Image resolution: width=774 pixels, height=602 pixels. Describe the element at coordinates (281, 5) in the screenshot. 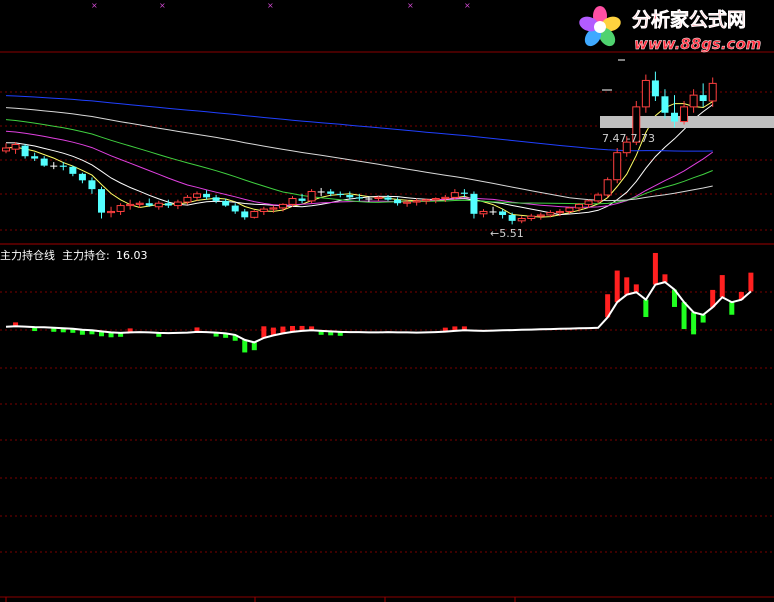

I see `top-markers: × × × × ×` at that location.